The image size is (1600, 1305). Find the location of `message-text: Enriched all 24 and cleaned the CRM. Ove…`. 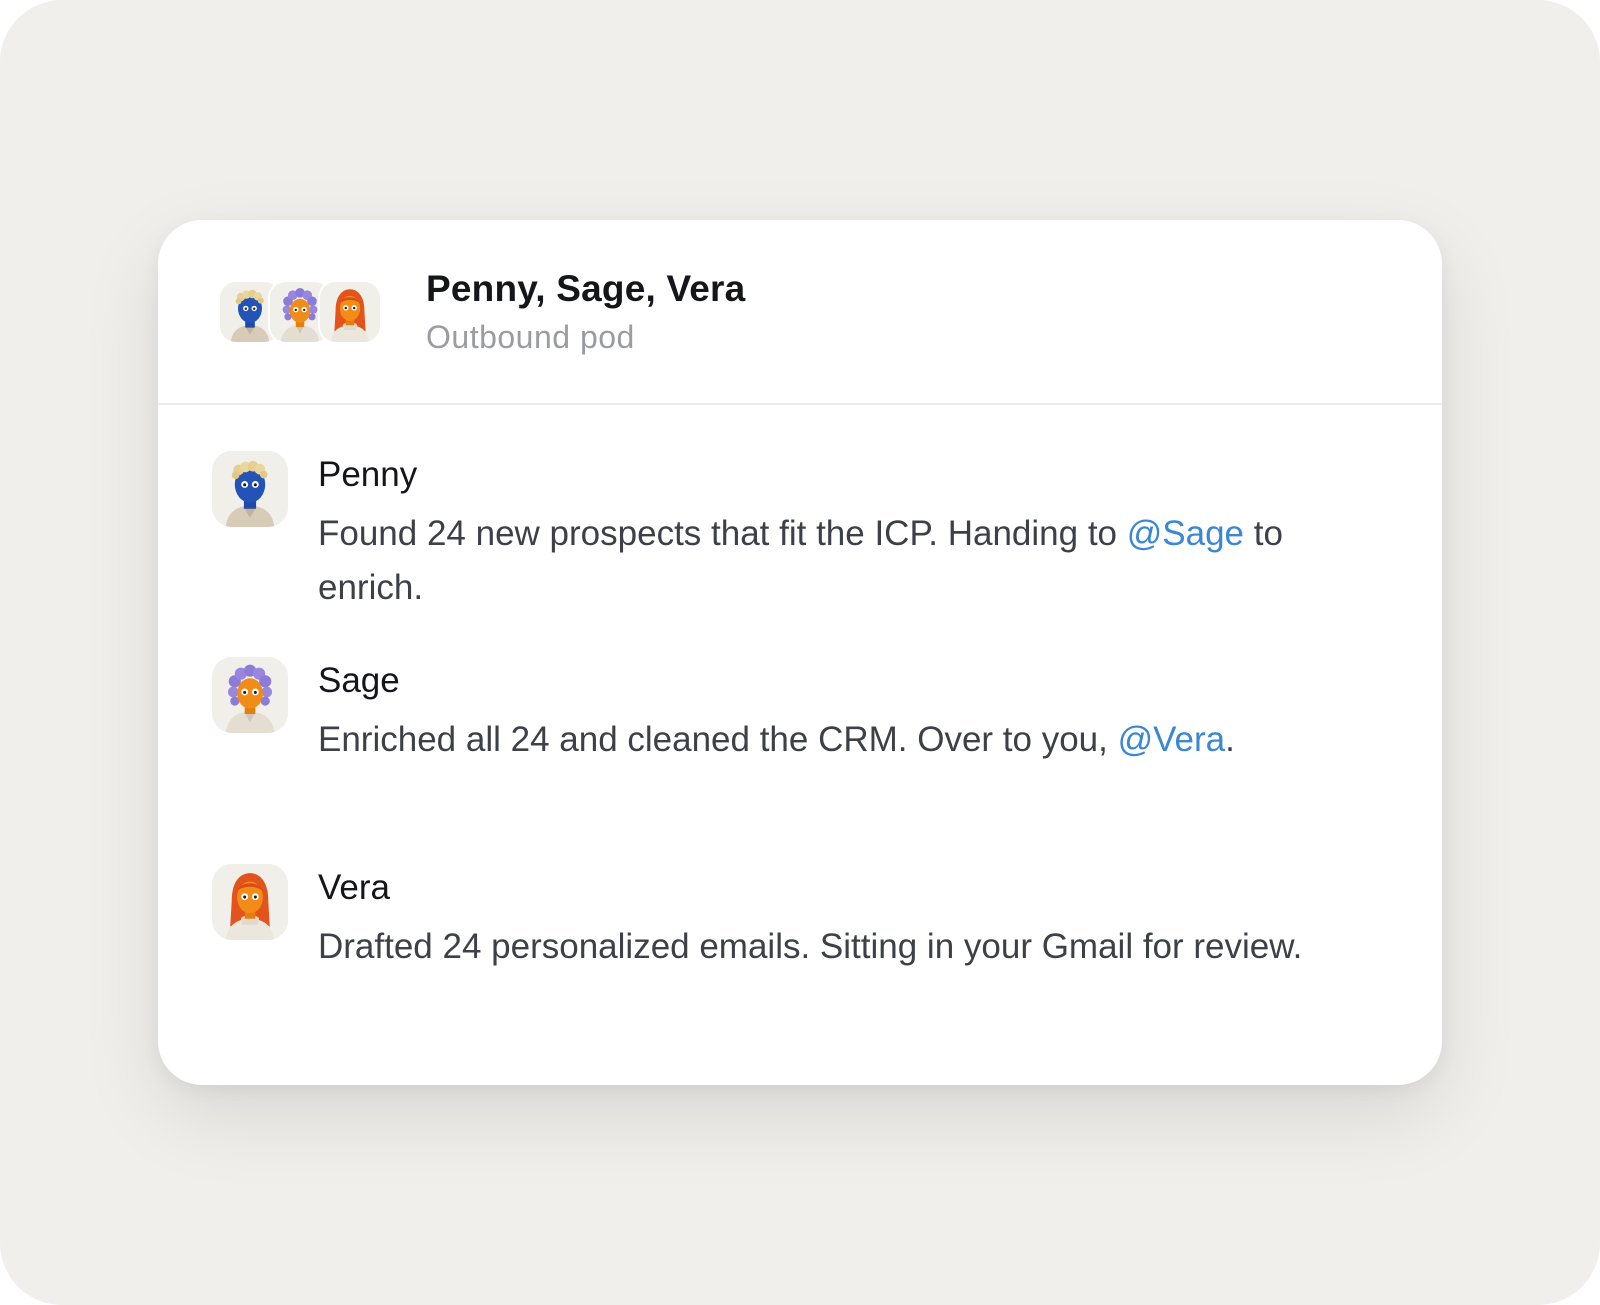

message-text: Enriched all 24 and cleaned the CRM. Ove… is located at coordinates (818, 740).